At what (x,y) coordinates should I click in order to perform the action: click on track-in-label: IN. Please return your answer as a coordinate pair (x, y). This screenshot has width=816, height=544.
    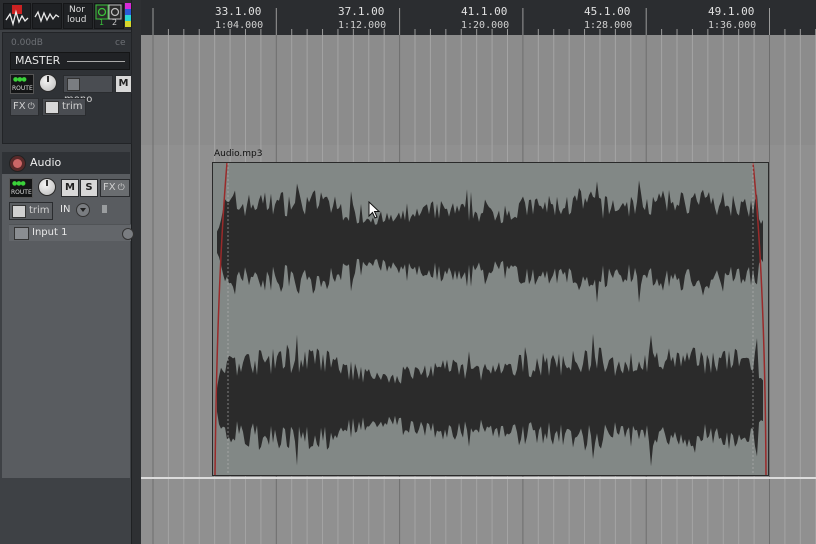
    Looking at the image, I should click on (65, 209).